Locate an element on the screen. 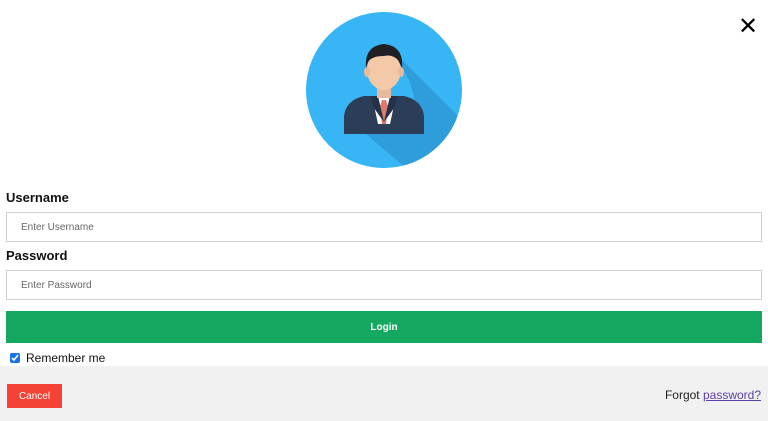 This screenshot has height=421, width=768. forgot-password-text: Forgot password? is located at coordinates (713, 395).